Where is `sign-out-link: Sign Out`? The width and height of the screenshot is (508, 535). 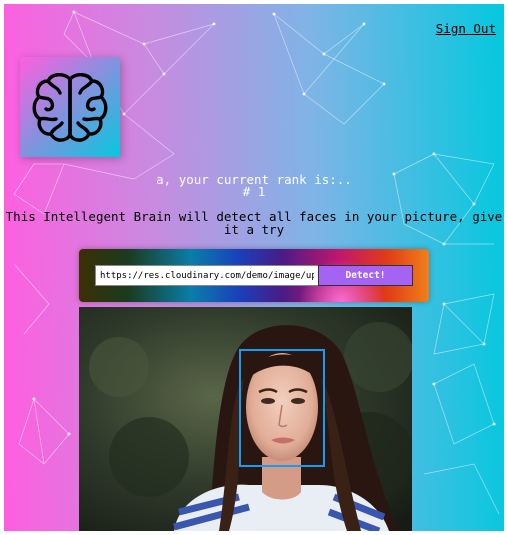
sign-out-link: Sign Out is located at coordinates (466, 28).